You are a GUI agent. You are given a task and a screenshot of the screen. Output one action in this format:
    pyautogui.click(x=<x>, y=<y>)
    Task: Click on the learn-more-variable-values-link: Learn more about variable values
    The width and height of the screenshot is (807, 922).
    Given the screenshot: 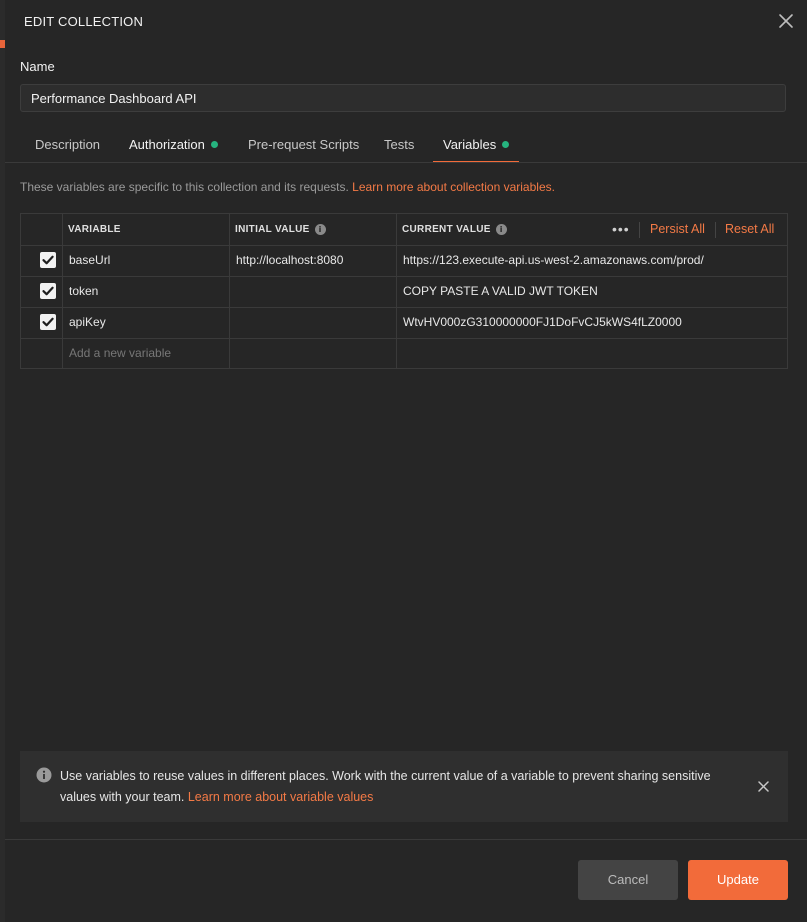 What is the action you would take?
    pyautogui.click(x=281, y=797)
    